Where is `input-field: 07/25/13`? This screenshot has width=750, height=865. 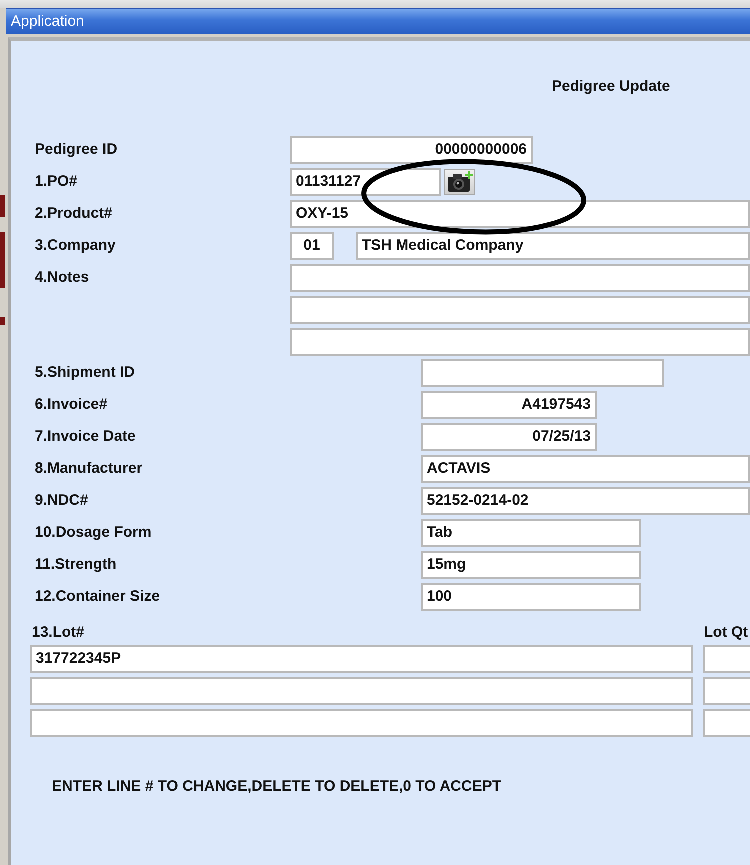
input-field: 07/25/13 is located at coordinates (509, 437).